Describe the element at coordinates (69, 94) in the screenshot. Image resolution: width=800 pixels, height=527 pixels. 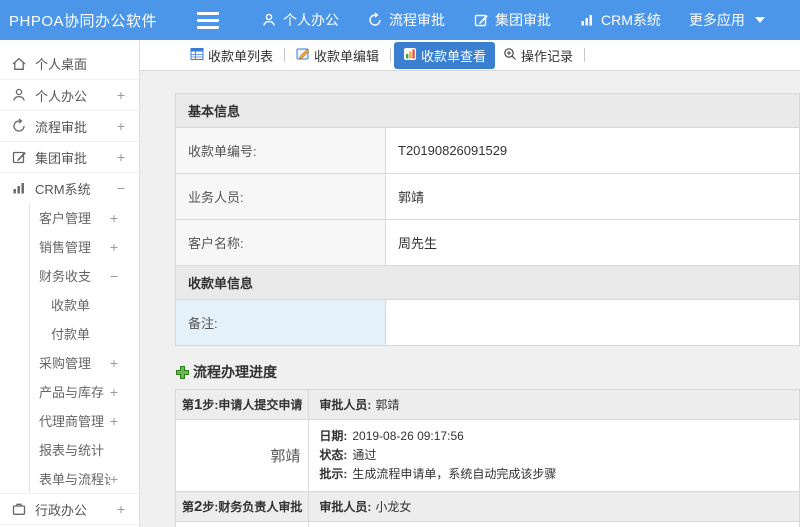
I see `sidebar-item-personal-office: 个人办公 +` at that location.